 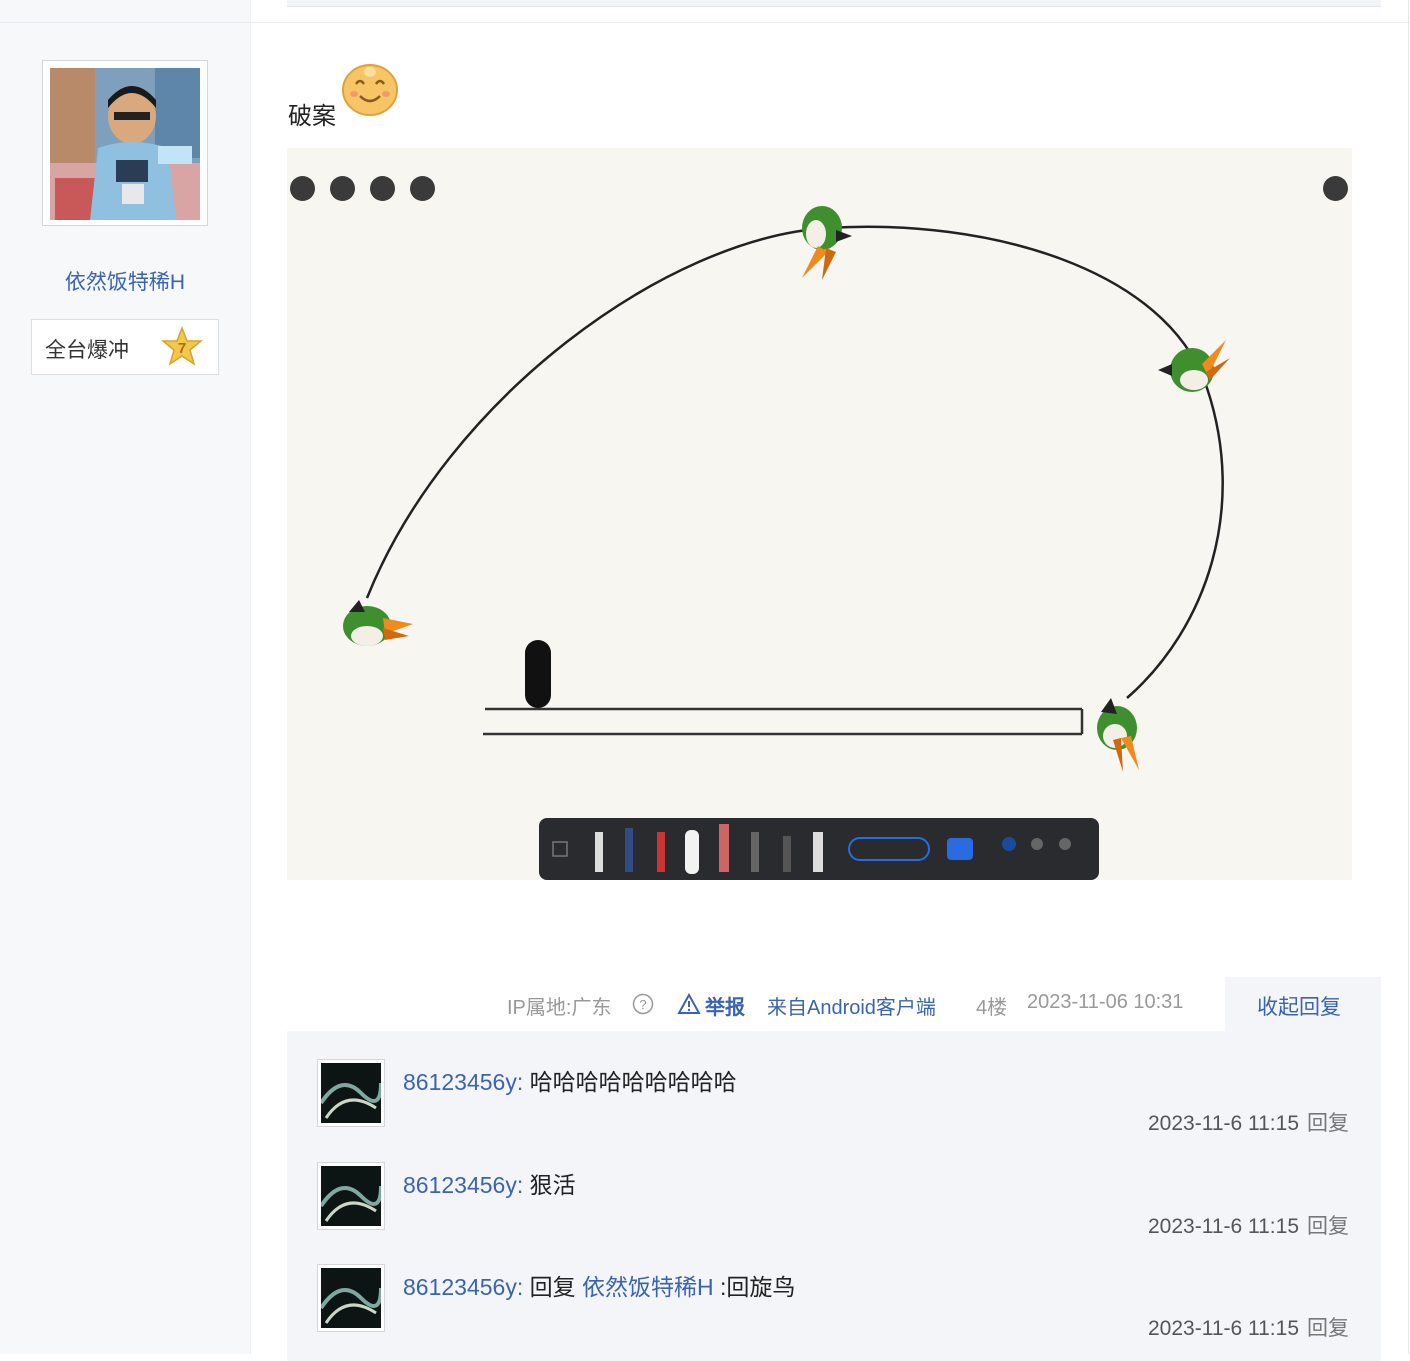 I want to click on source-client: 来自Android客户端, so click(x=851, y=1005).